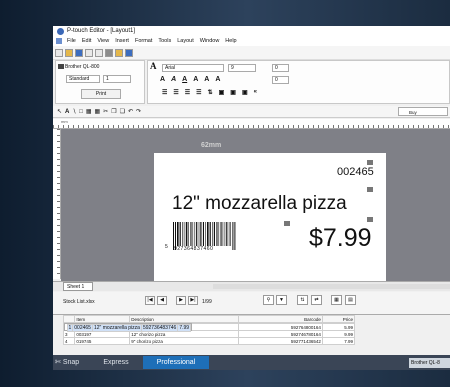 Image resolution: width=450 pixels, height=387 pixels. What do you see at coordinates (129, 52) in the screenshot?
I see `settings-icon` at bounding box center [129, 52].